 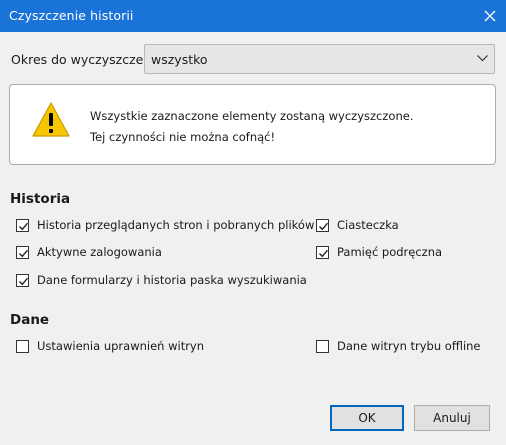 I want to click on checkbox-label: Aktywne zalogowania, so click(x=99, y=252).